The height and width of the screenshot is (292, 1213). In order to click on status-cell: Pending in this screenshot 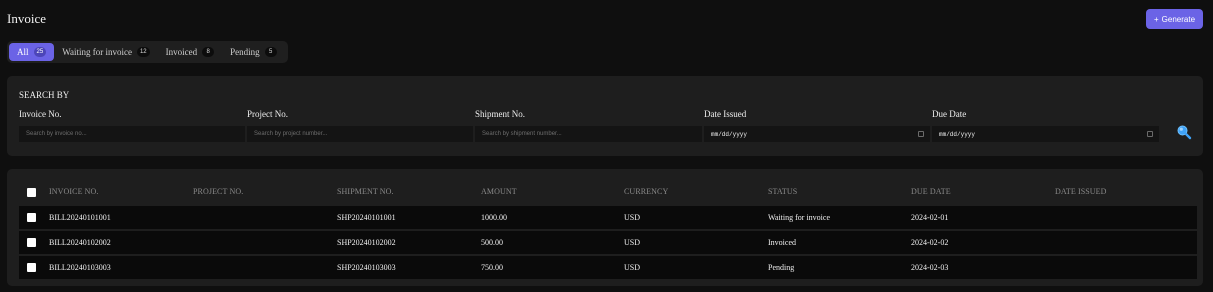, I will do `click(781, 267)`.